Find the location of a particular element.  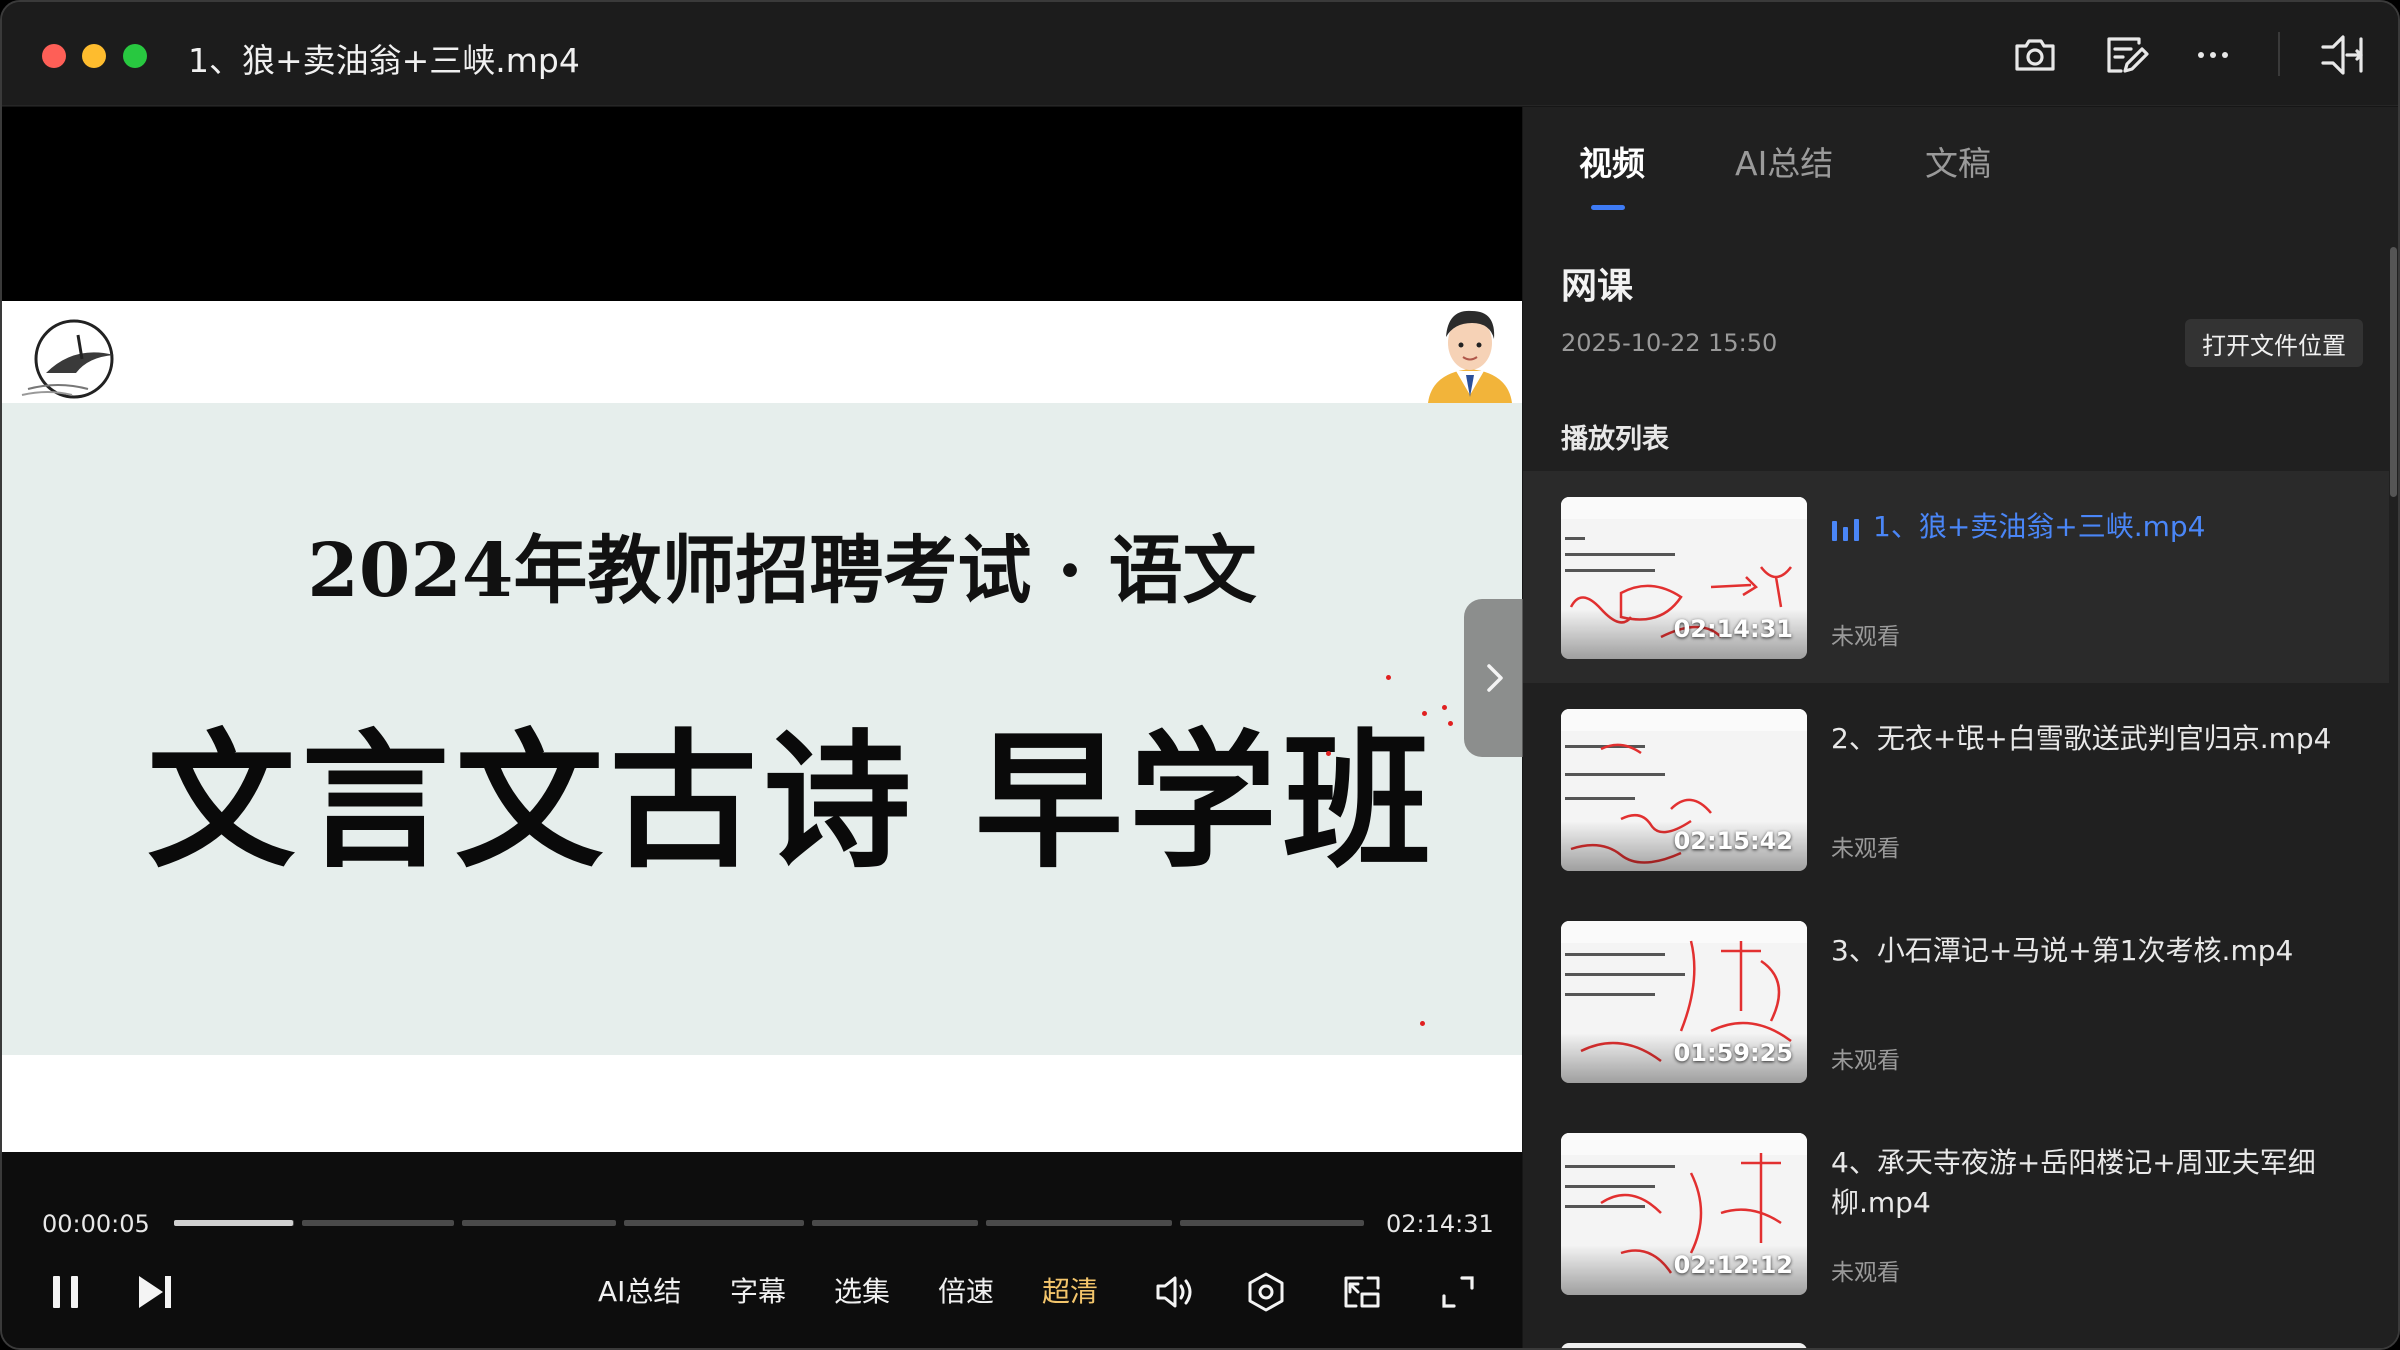

pause-icon is located at coordinates (65, 1292).